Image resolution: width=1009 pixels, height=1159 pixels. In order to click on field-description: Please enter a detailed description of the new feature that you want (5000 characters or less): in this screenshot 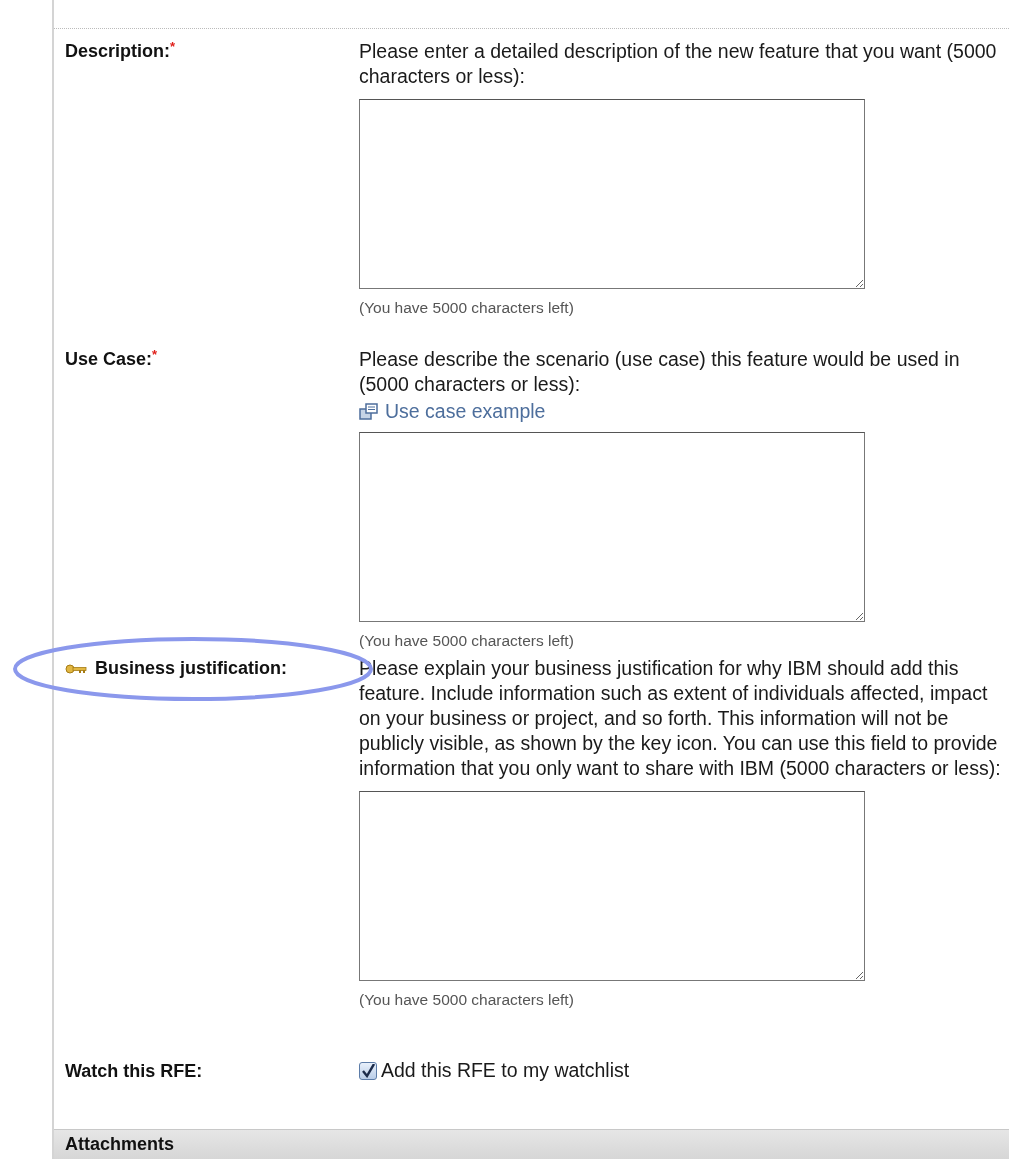, I will do `click(678, 64)`.